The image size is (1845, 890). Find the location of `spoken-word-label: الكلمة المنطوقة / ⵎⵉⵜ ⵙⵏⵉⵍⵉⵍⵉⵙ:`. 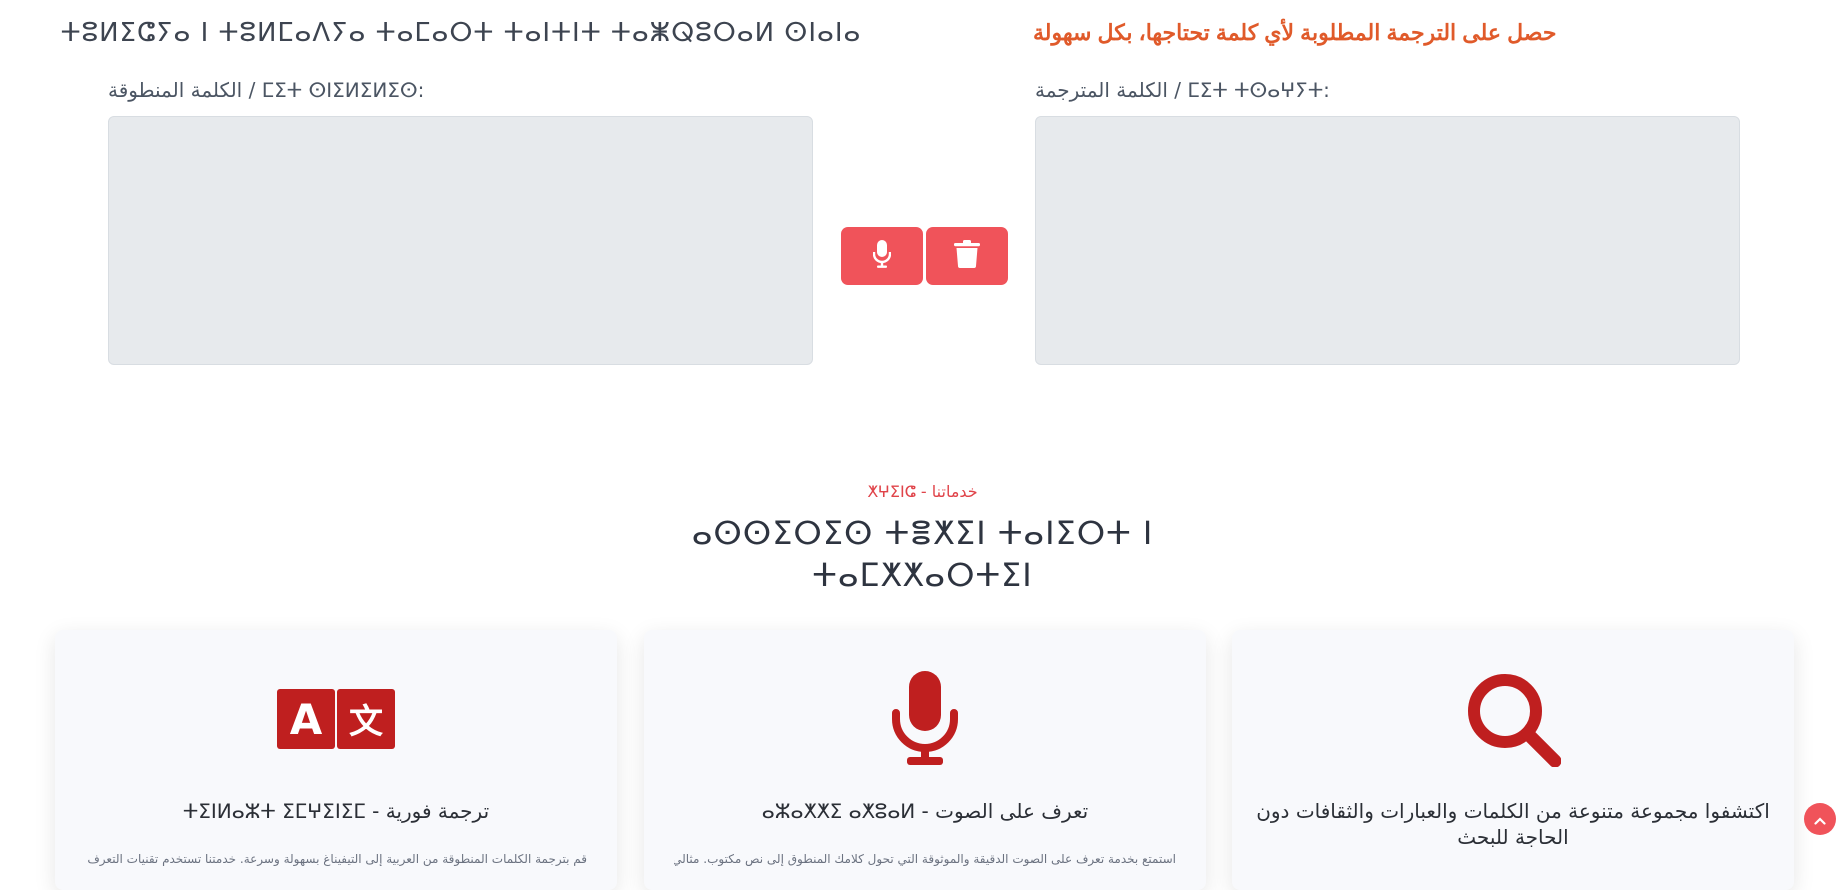

spoken-word-label: الكلمة المنطوقة / ⵎⵉⵜ ⵙⵏⵉⵍⵉⵍⵉⵙ: is located at coordinates (266, 90).